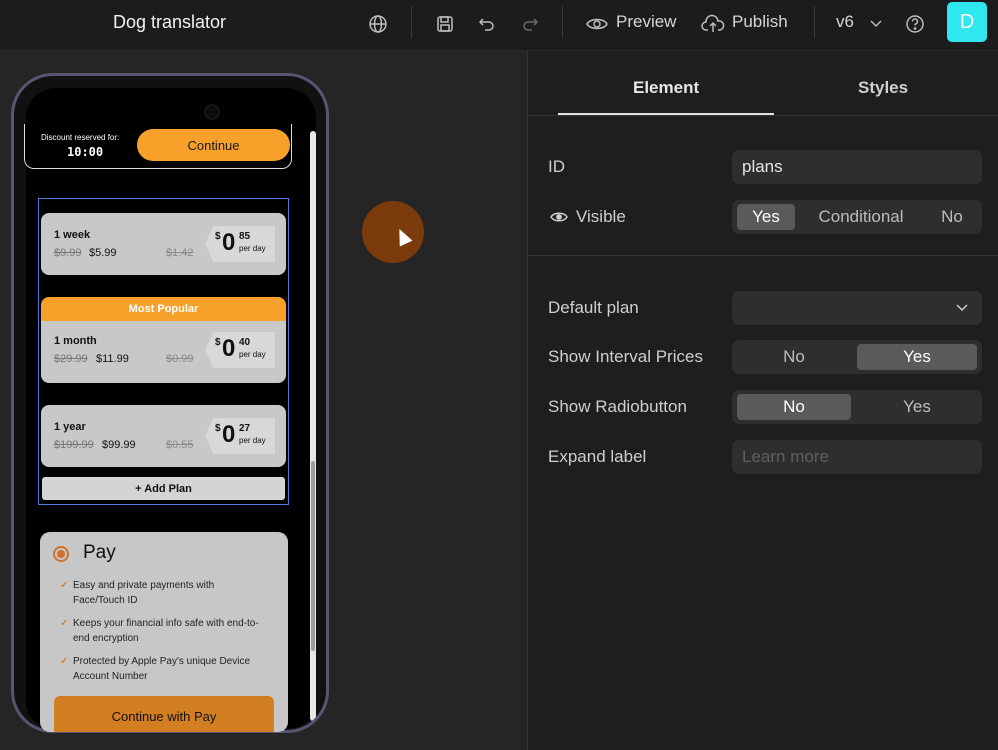  What do you see at coordinates (760, 22) in the screenshot?
I see `publish-button: Publish` at bounding box center [760, 22].